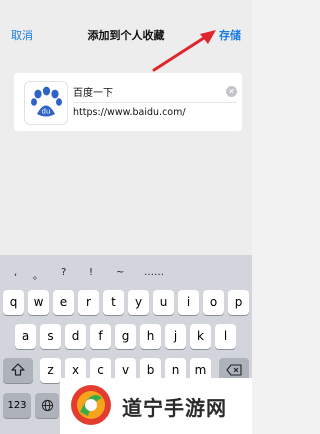 This screenshot has height=434, width=320. What do you see at coordinates (91, 405) in the screenshot?
I see `watermark-logo-icon` at bounding box center [91, 405].